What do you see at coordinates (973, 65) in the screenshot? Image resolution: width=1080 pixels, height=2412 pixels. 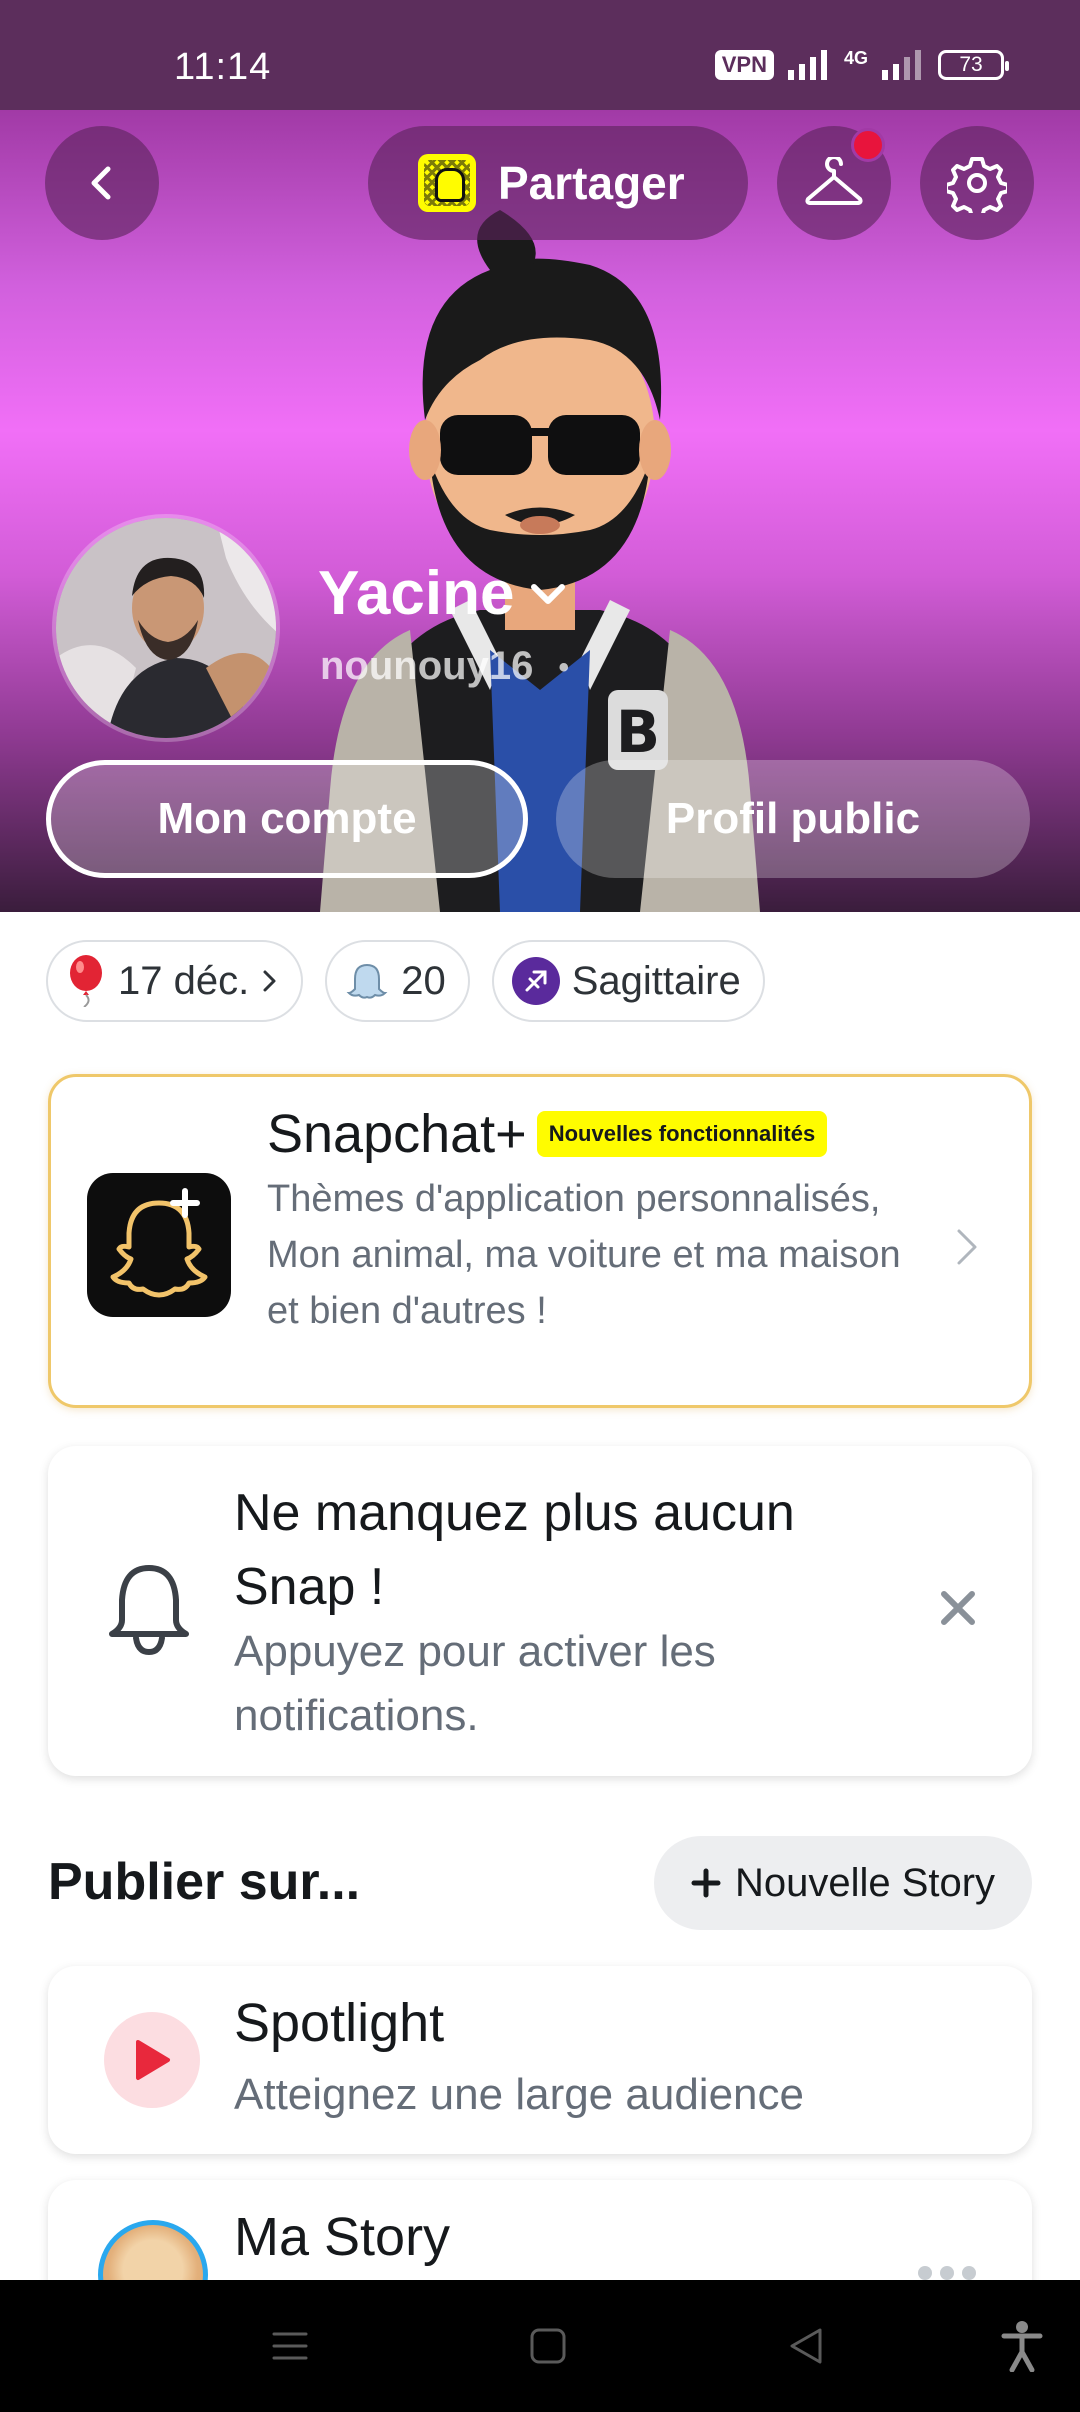 I see `battery-indicator: 73` at bounding box center [973, 65].